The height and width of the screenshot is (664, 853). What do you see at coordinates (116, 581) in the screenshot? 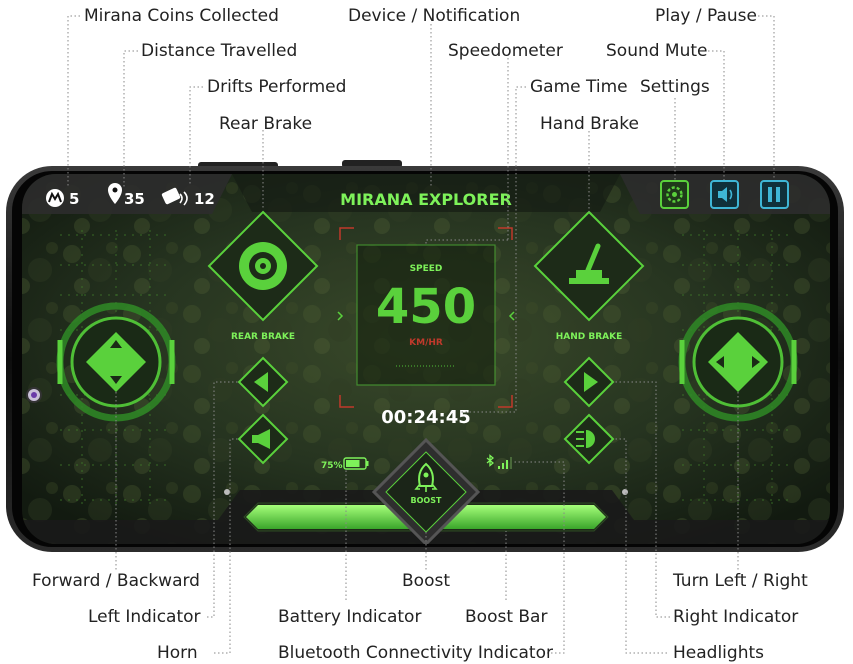
I see `callout-forward-backward: Forward / Backward` at bounding box center [116, 581].